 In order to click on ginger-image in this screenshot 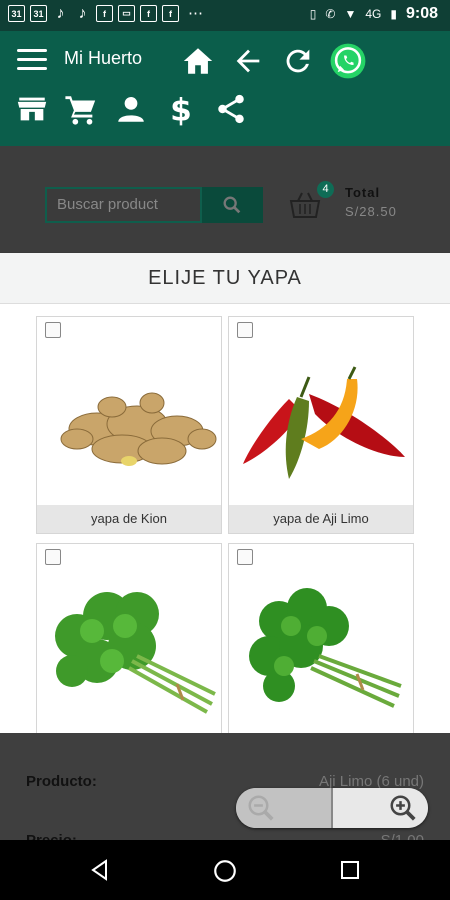, I will do `click(129, 422)`.